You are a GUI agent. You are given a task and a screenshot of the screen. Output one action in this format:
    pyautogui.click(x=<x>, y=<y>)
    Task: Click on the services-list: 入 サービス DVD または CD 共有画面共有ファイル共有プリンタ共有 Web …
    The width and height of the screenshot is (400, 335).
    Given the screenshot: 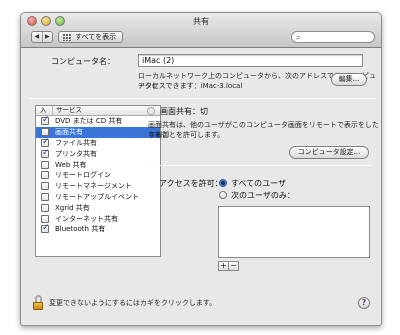 What is the action you would take?
    pyautogui.click(x=98, y=181)
    